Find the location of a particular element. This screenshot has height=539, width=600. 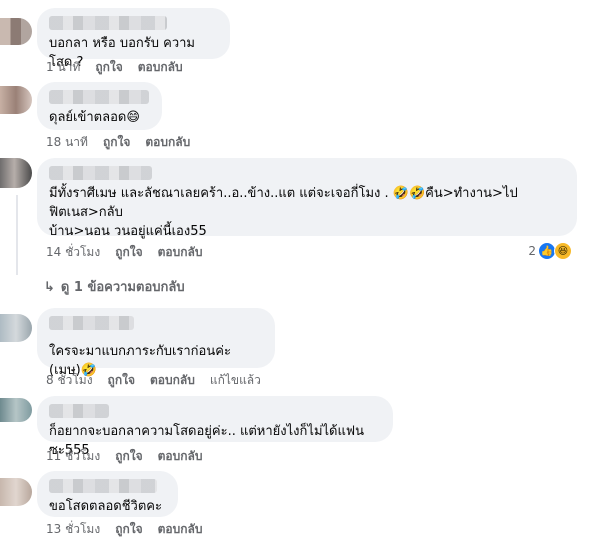

comment-text: ขอโสดตลอดชีวิตคะ is located at coordinates (105, 506).